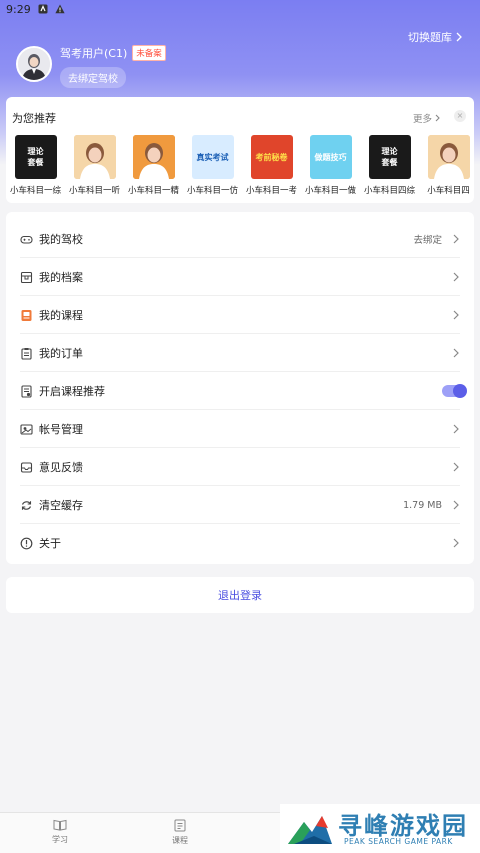 The image size is (480, 853). What do you see at coordinates (212, 157) in the screenshot?
I see `recommend-thumbnail: 真实考试` at bounding box center [212, 157].